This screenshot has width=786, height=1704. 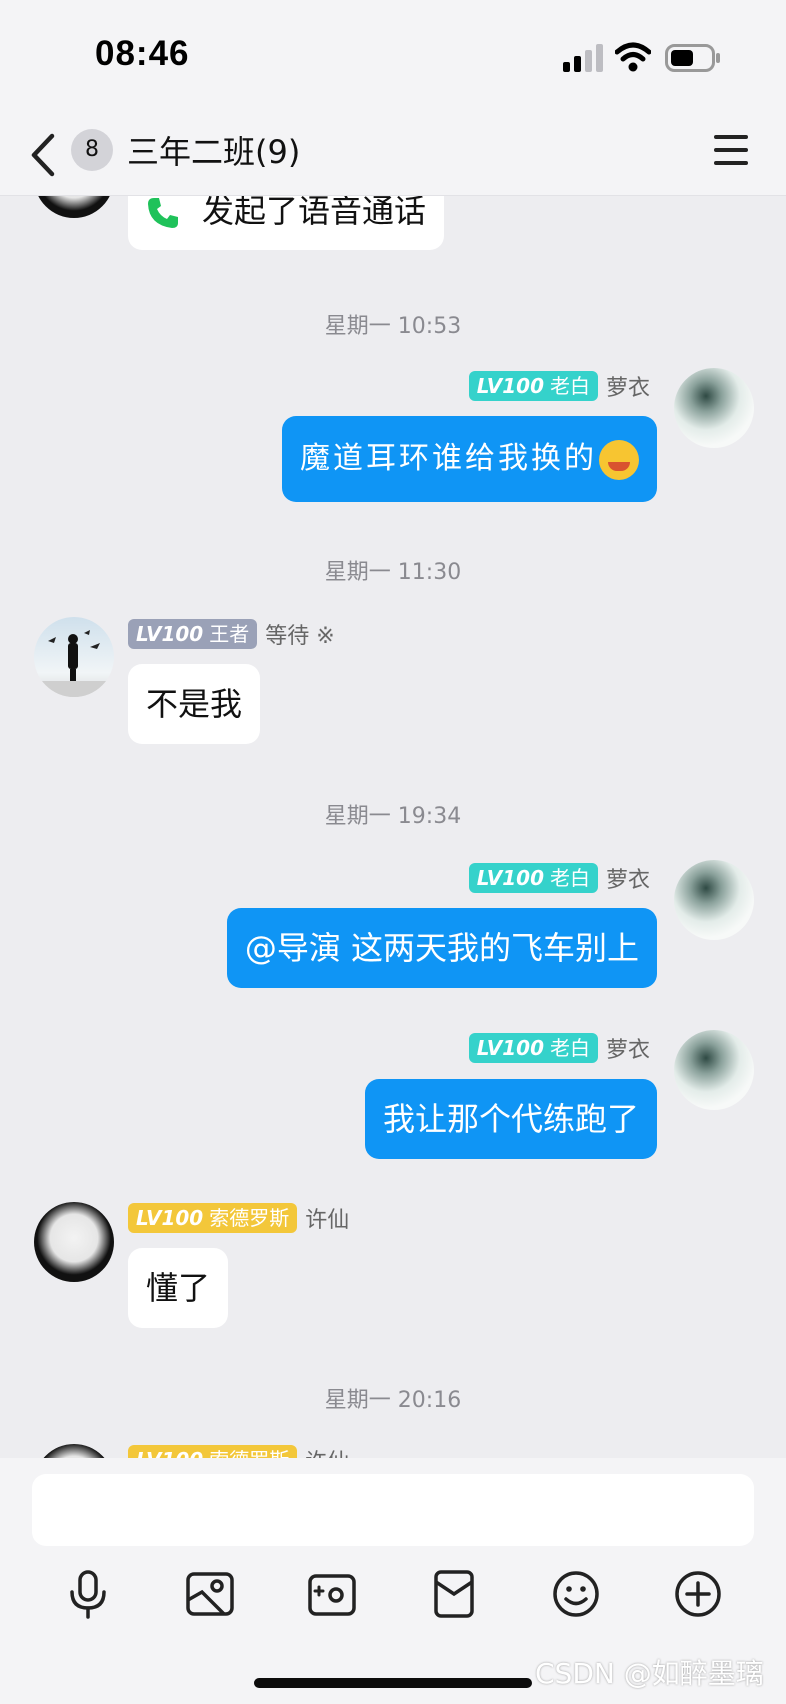 What do you see at coordinates (731, 151) in the screenshot?
I see `menu-icon` at bounding box center [731, 151].